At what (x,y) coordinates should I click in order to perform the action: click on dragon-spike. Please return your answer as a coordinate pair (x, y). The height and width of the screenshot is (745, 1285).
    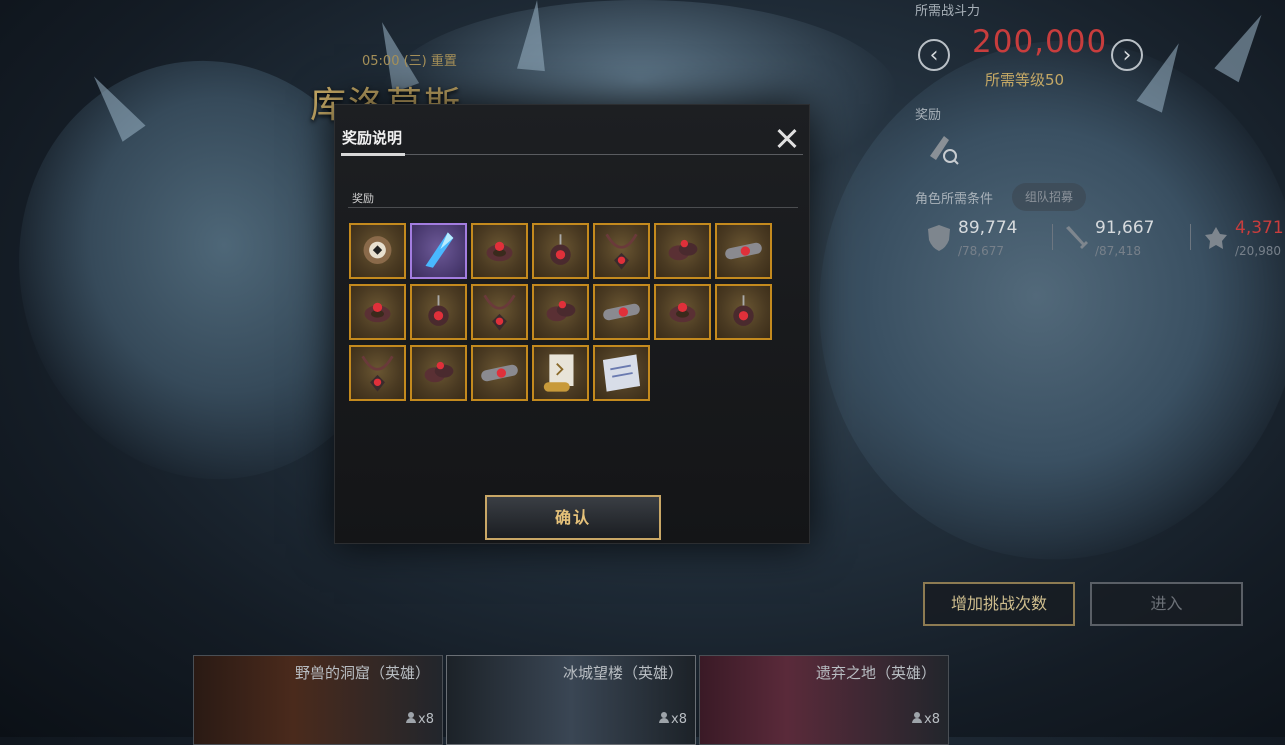
    Looking at the image, I should click on (1244, 45).